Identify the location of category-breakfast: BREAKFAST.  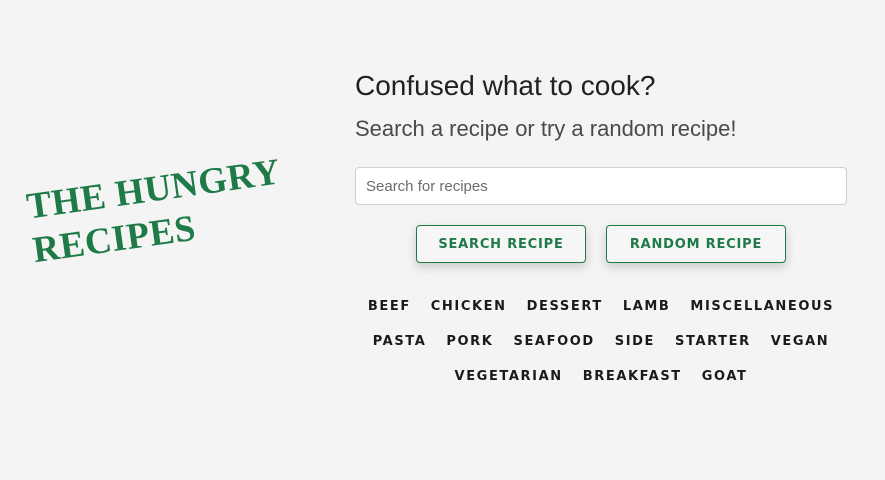
(632, 377).